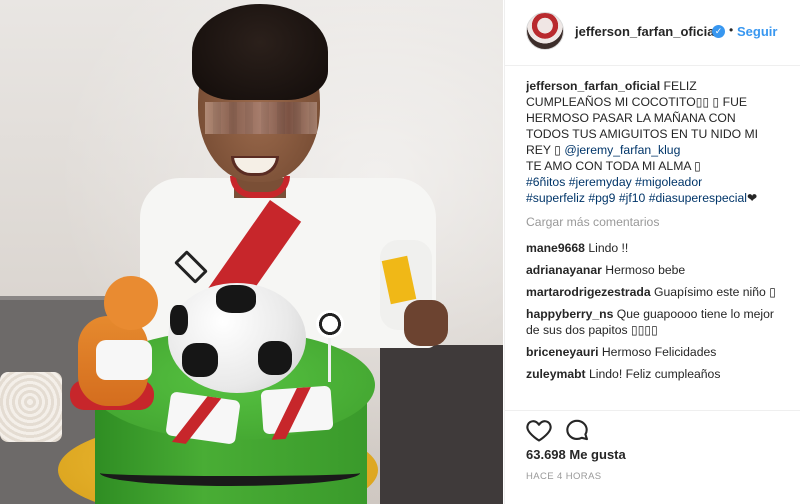 The image size is (800, 504). Describe the element at coordinates (718, 31) in the screenshot. I see `verified-badge-icon: ✓` at that location.